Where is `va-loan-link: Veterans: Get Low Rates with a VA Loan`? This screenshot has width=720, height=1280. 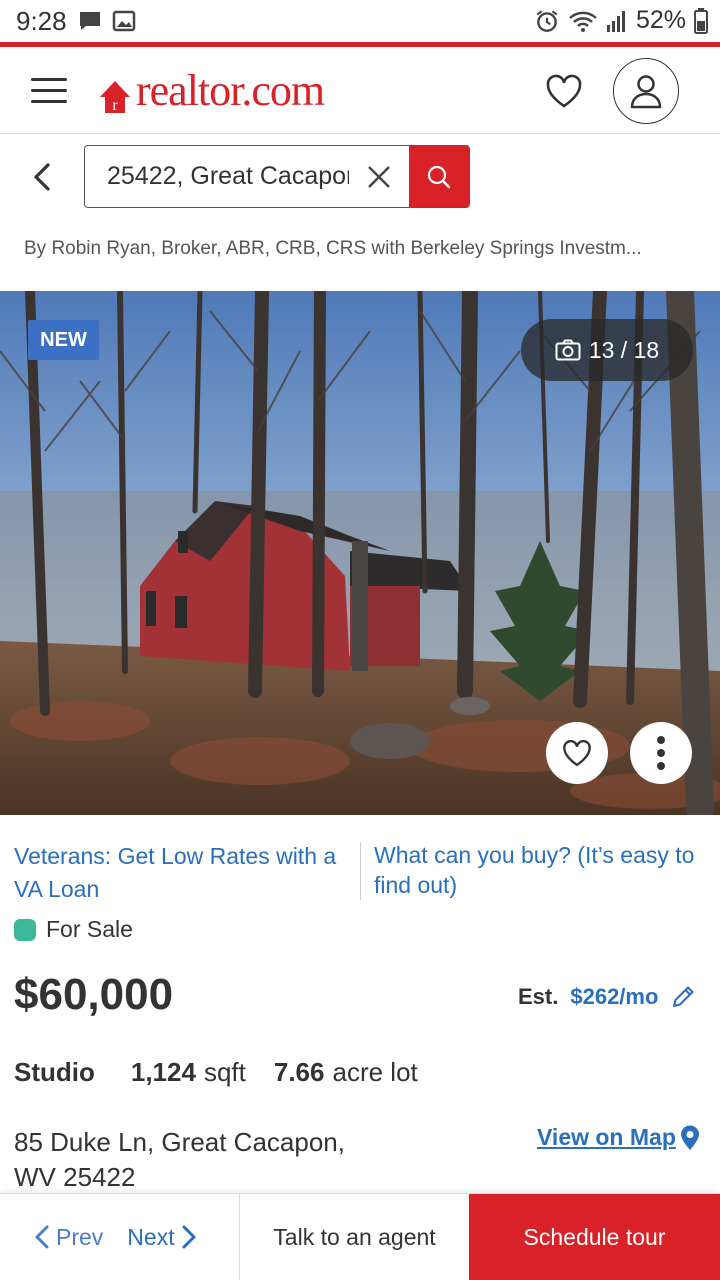
va-loan-link: Veterans: Get Low Rates with a VA Loan is located at coordinates (179, 873).